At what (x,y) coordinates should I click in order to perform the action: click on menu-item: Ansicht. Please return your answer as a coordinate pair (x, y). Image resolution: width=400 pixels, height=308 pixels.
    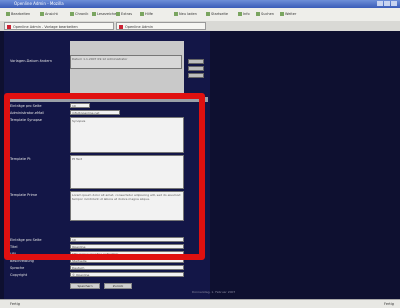
    Looking at the image, I should click on (49, 15).